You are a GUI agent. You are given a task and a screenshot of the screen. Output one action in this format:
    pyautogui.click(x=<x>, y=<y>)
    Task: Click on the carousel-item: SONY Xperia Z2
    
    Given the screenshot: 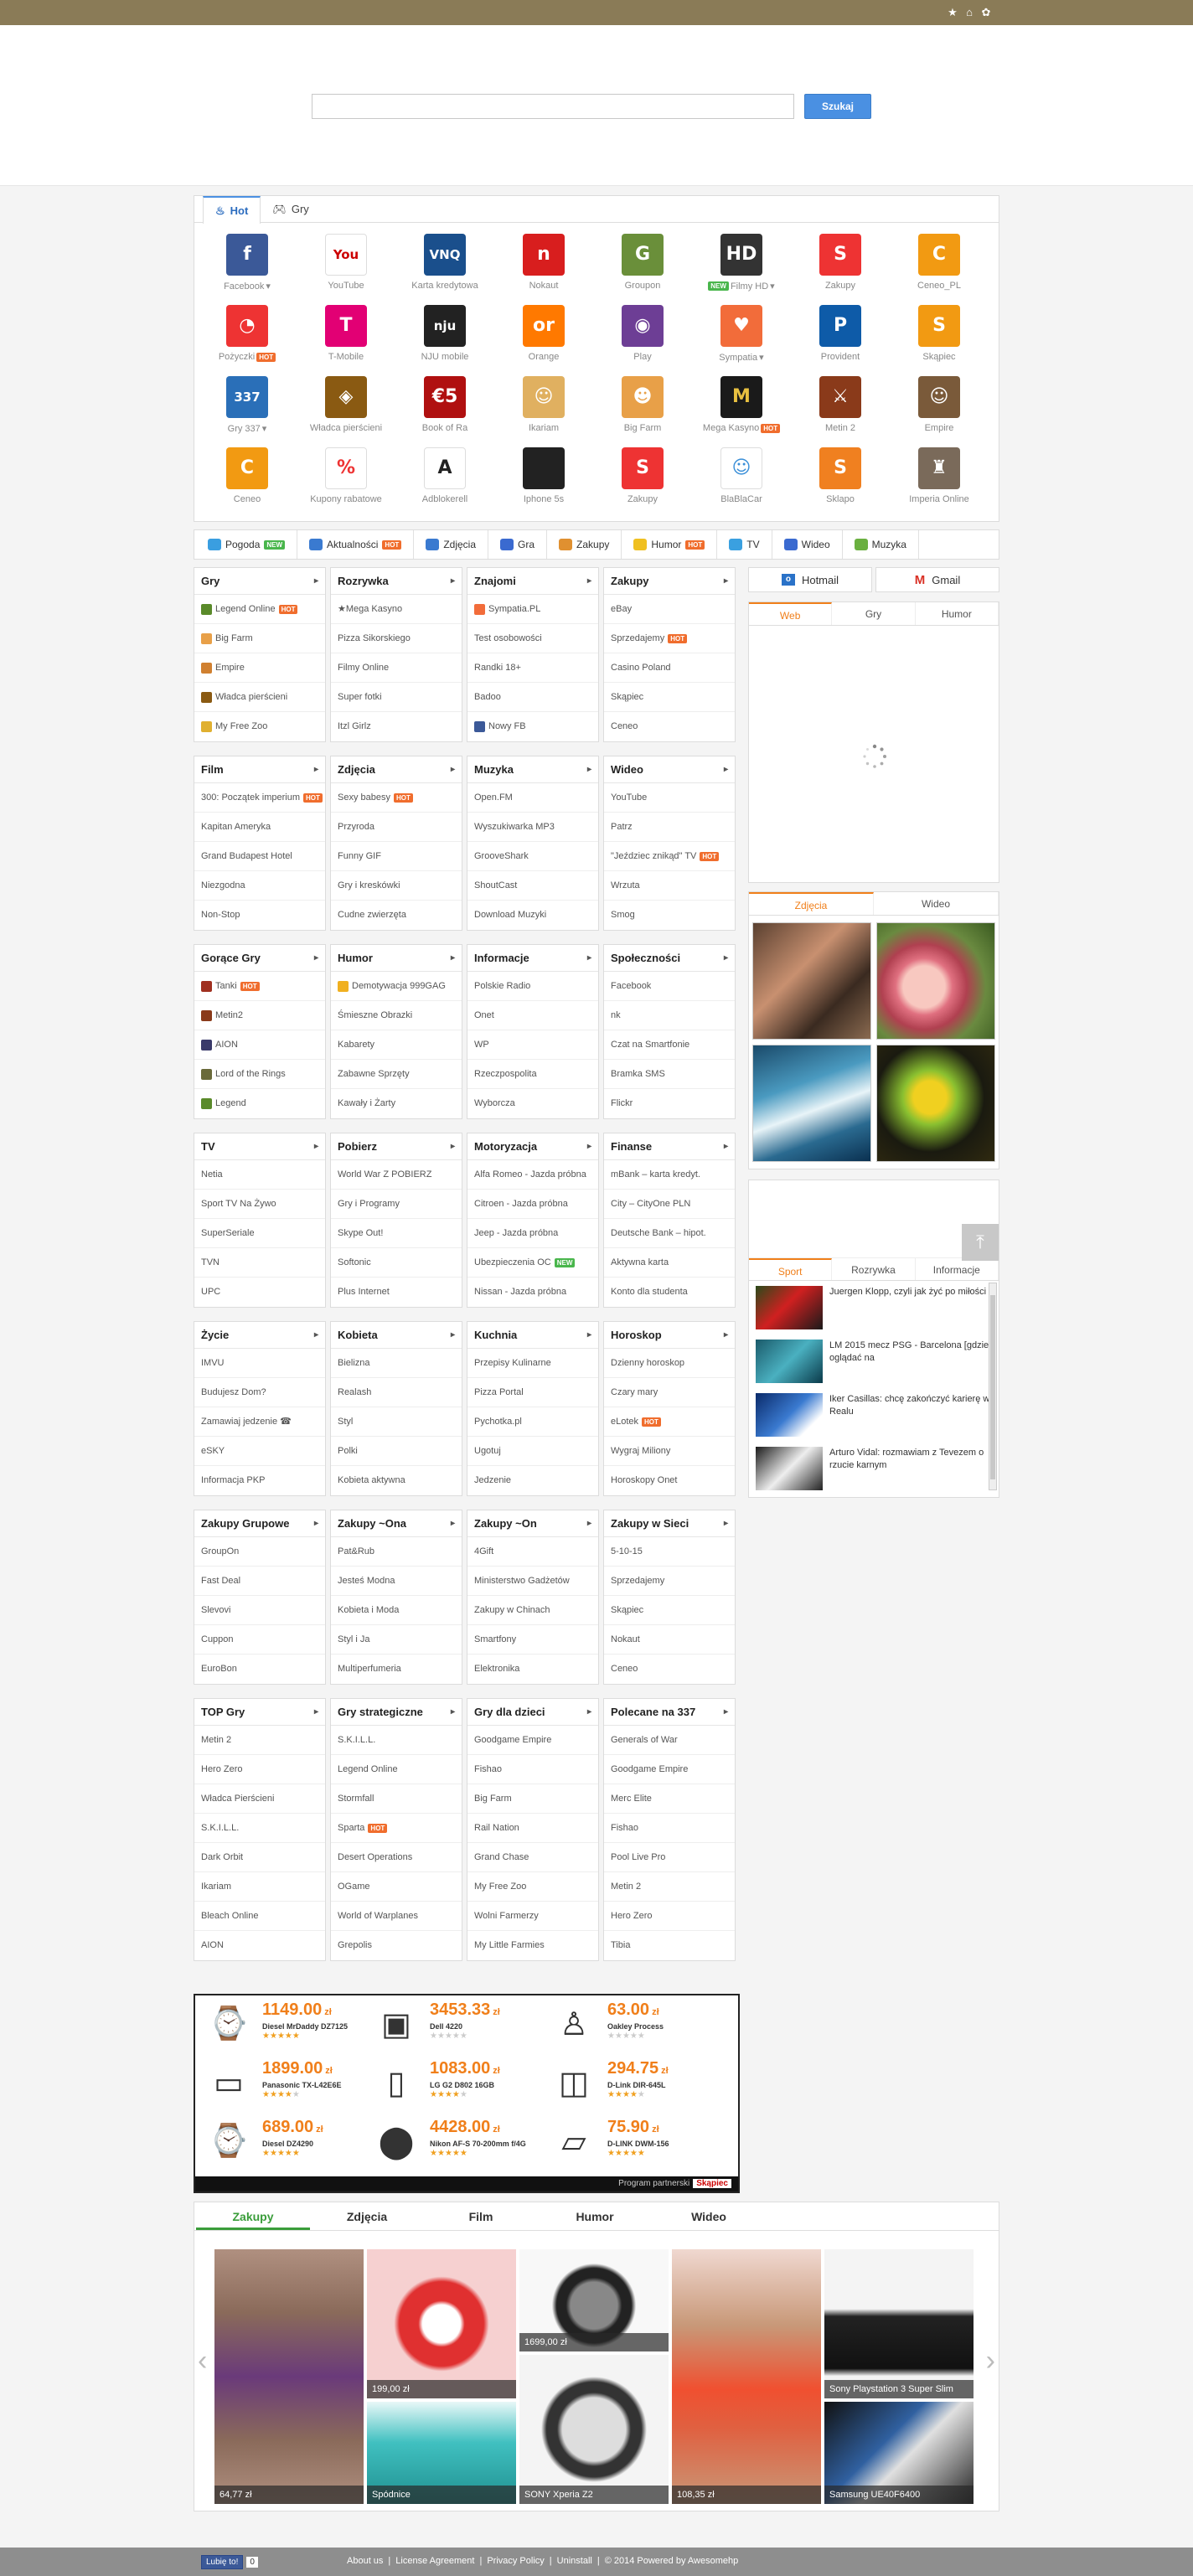 What is the action you would take?
    pyautogui.click(x=594, y=2429)
    